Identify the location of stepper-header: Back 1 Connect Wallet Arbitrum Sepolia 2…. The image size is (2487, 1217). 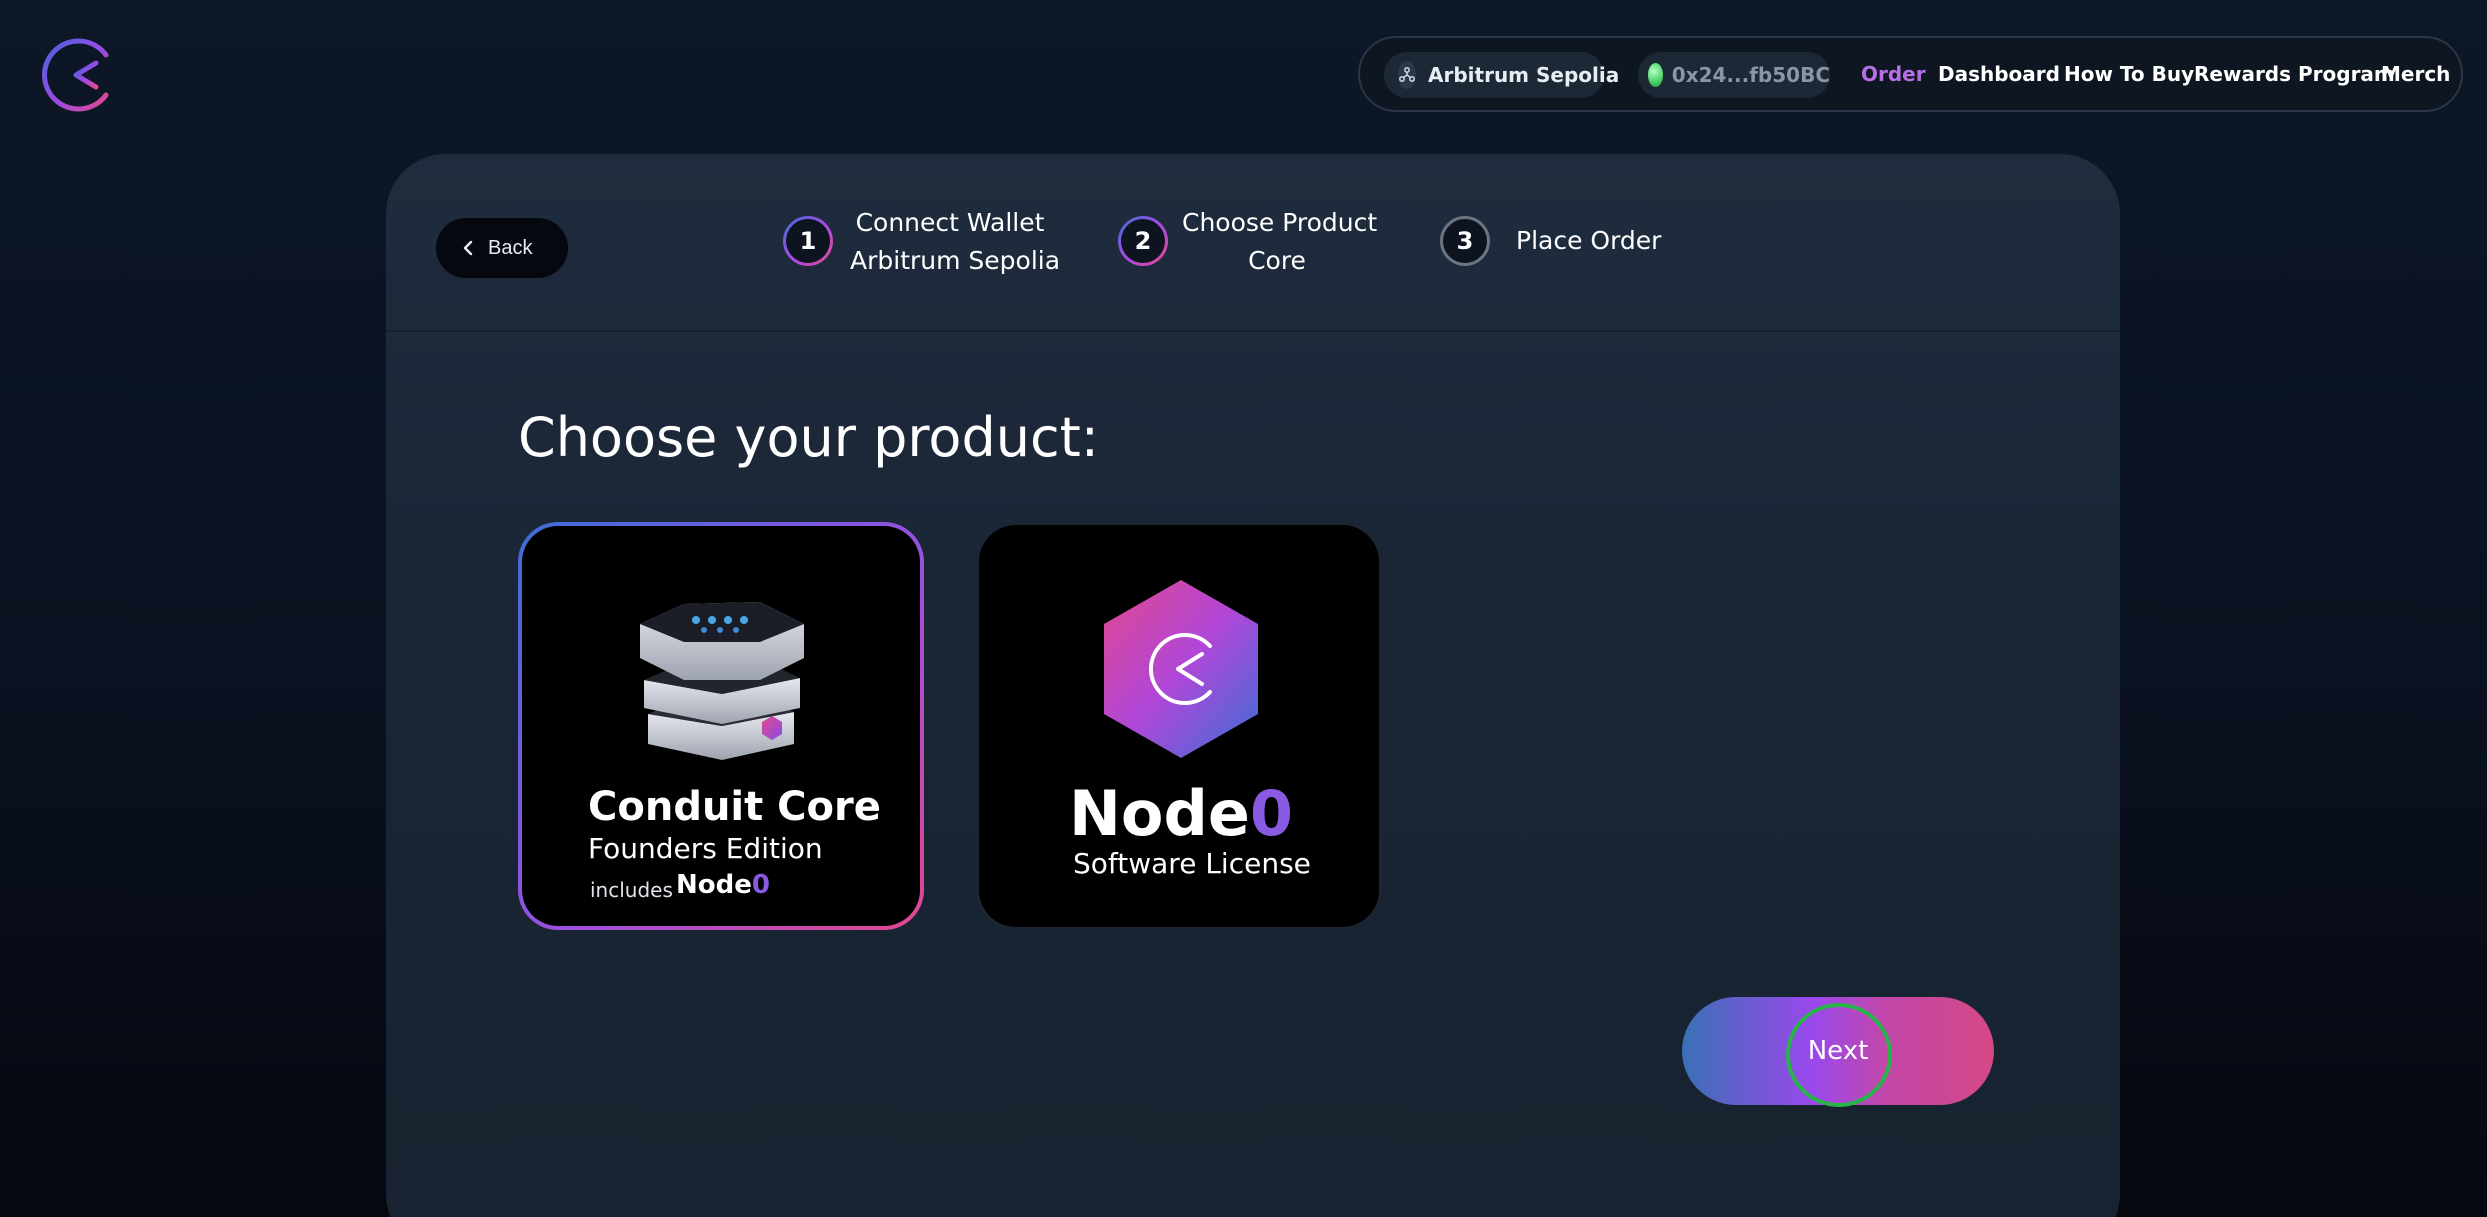
(1253, 243).